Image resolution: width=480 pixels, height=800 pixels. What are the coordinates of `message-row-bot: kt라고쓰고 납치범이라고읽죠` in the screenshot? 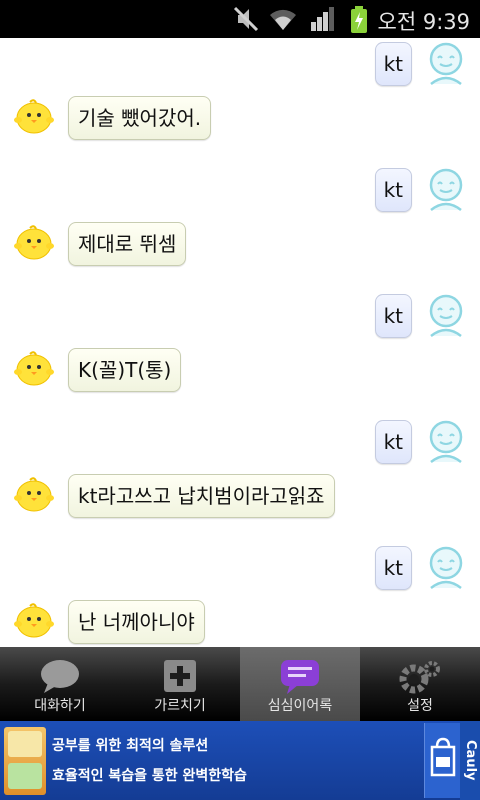 It's located at (240, 499).